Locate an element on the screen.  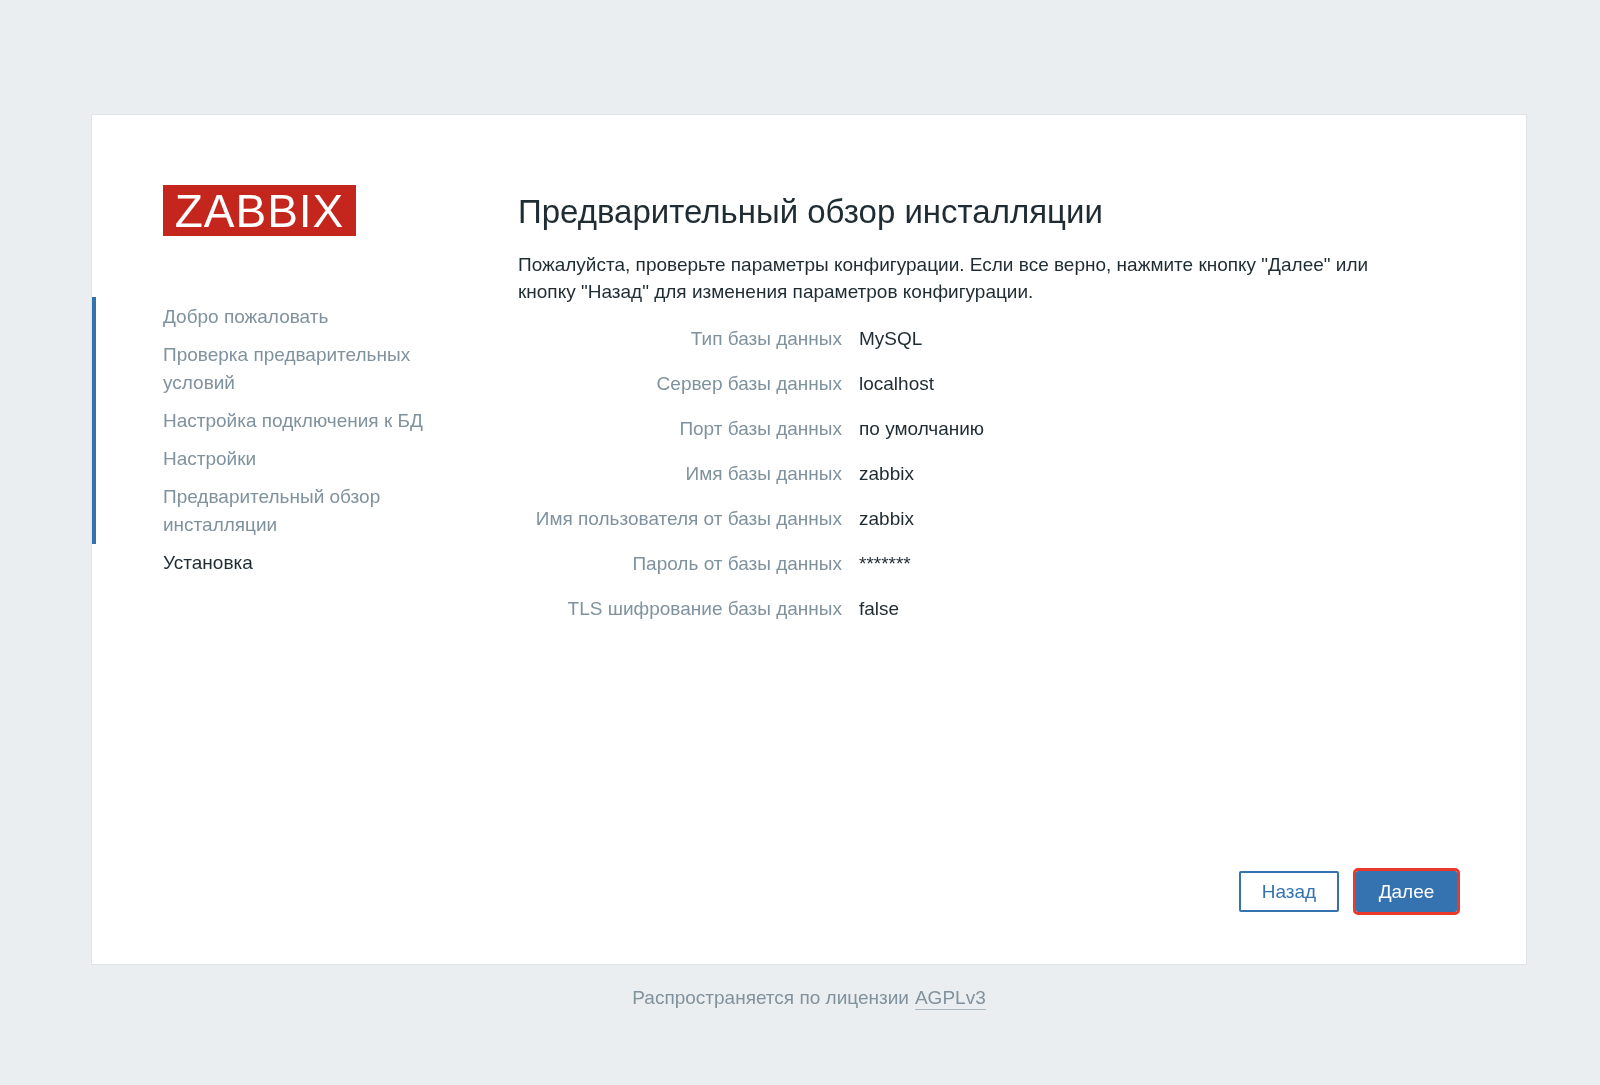
step-label: Предварительный обзор инсталляции is located at coordinates (272, 511).